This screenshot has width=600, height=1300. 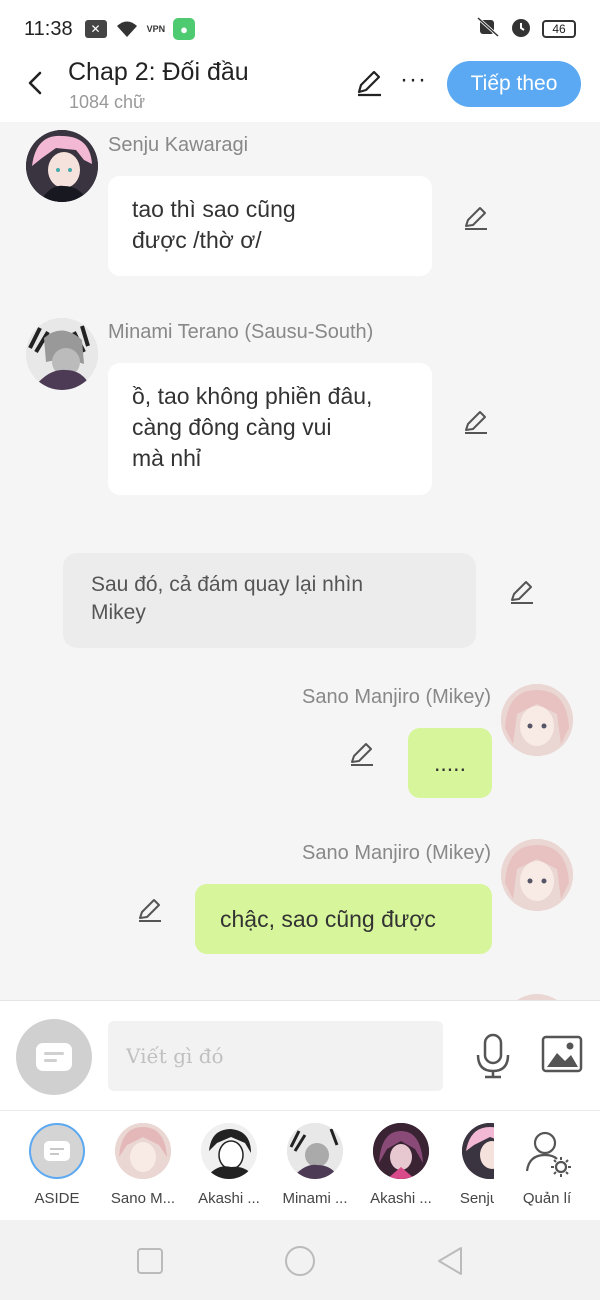 I want to click on message-bubble: tao thì sao cũng được /thờ ơ/, so click(x=270, y=226).